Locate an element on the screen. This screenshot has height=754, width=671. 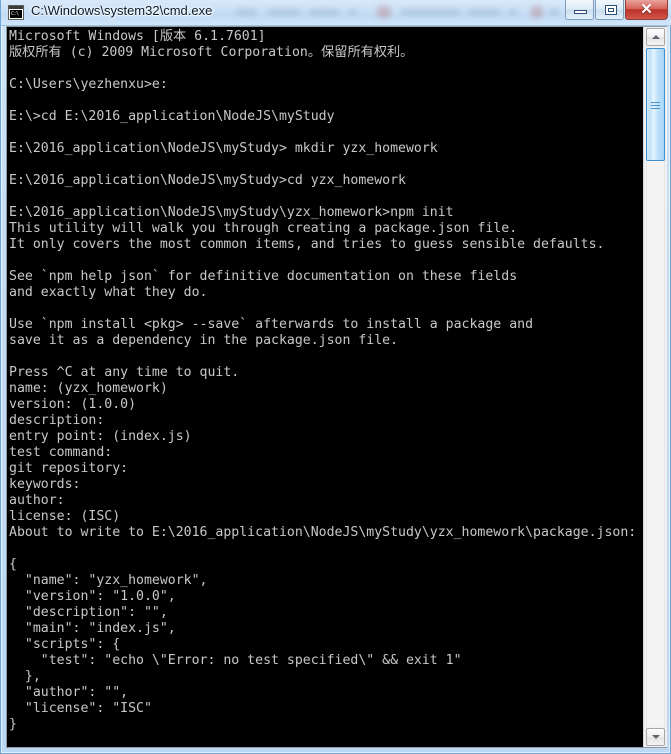
close-icon: ✕ is located at coordinates (646, 9).